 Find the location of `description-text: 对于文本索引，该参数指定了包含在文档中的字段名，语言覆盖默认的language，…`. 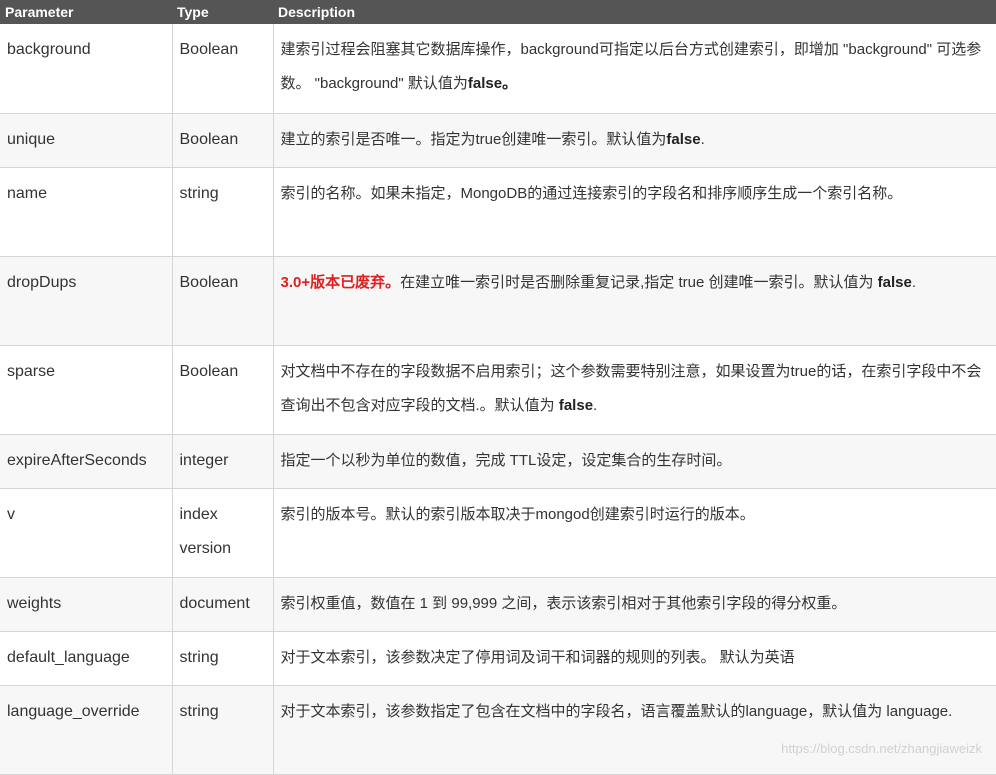

description-text: 对于文本索引，该参数指定了包含在文档中的字段名，语言覆盖默认的language，… is located at coordinates (616, 711).